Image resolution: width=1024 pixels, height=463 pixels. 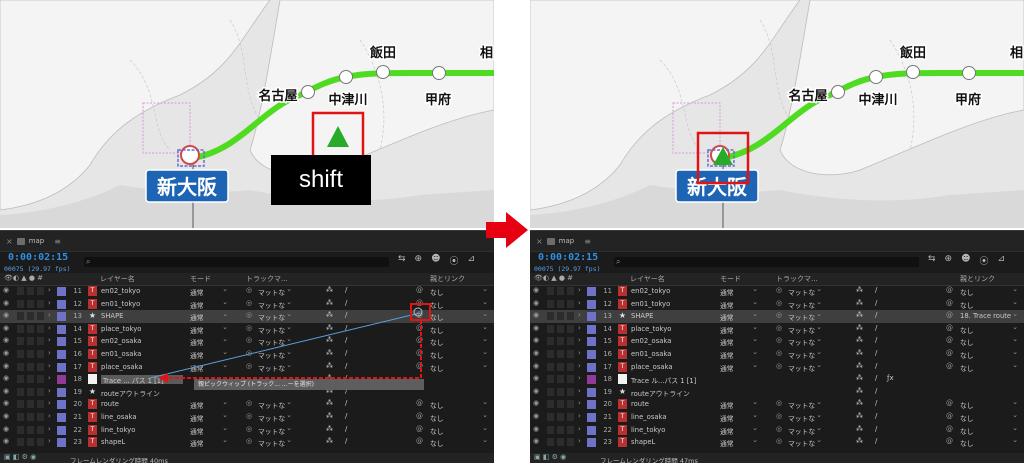 What do you see at coordinates (142, 379) in the screenshot?
I see `layer-name: Trace ... パス 1 [1]` at bounding box center [142, 379].